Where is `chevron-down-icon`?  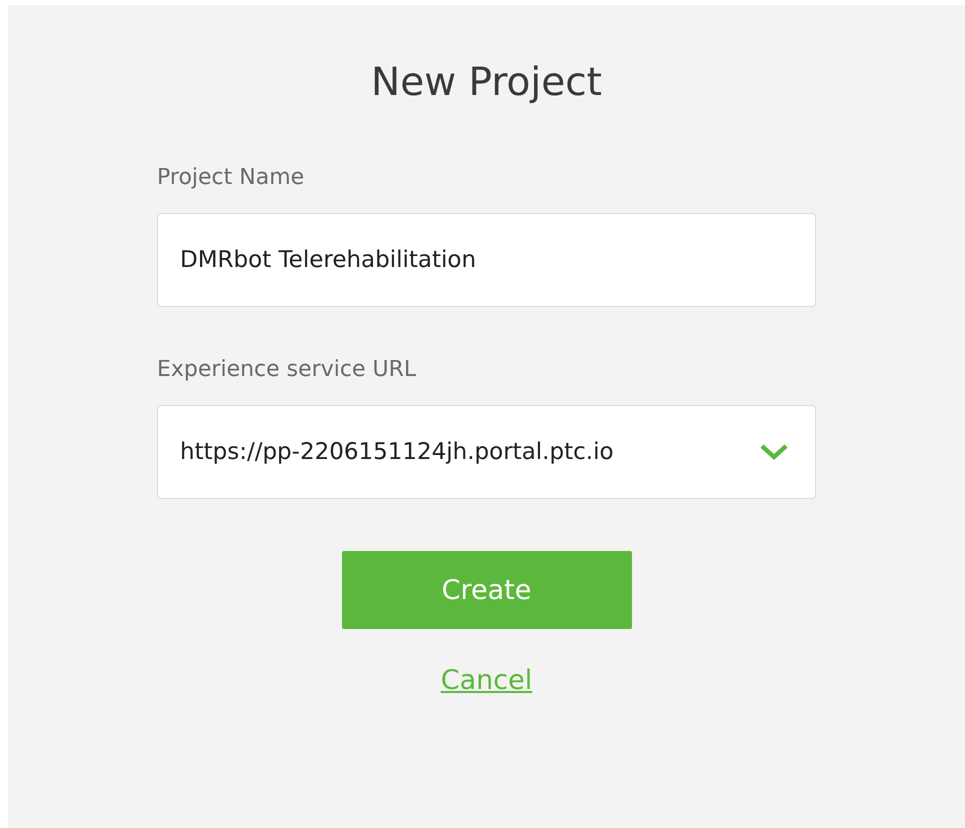
chevron-down-icon is located at coordinates (774, 452).